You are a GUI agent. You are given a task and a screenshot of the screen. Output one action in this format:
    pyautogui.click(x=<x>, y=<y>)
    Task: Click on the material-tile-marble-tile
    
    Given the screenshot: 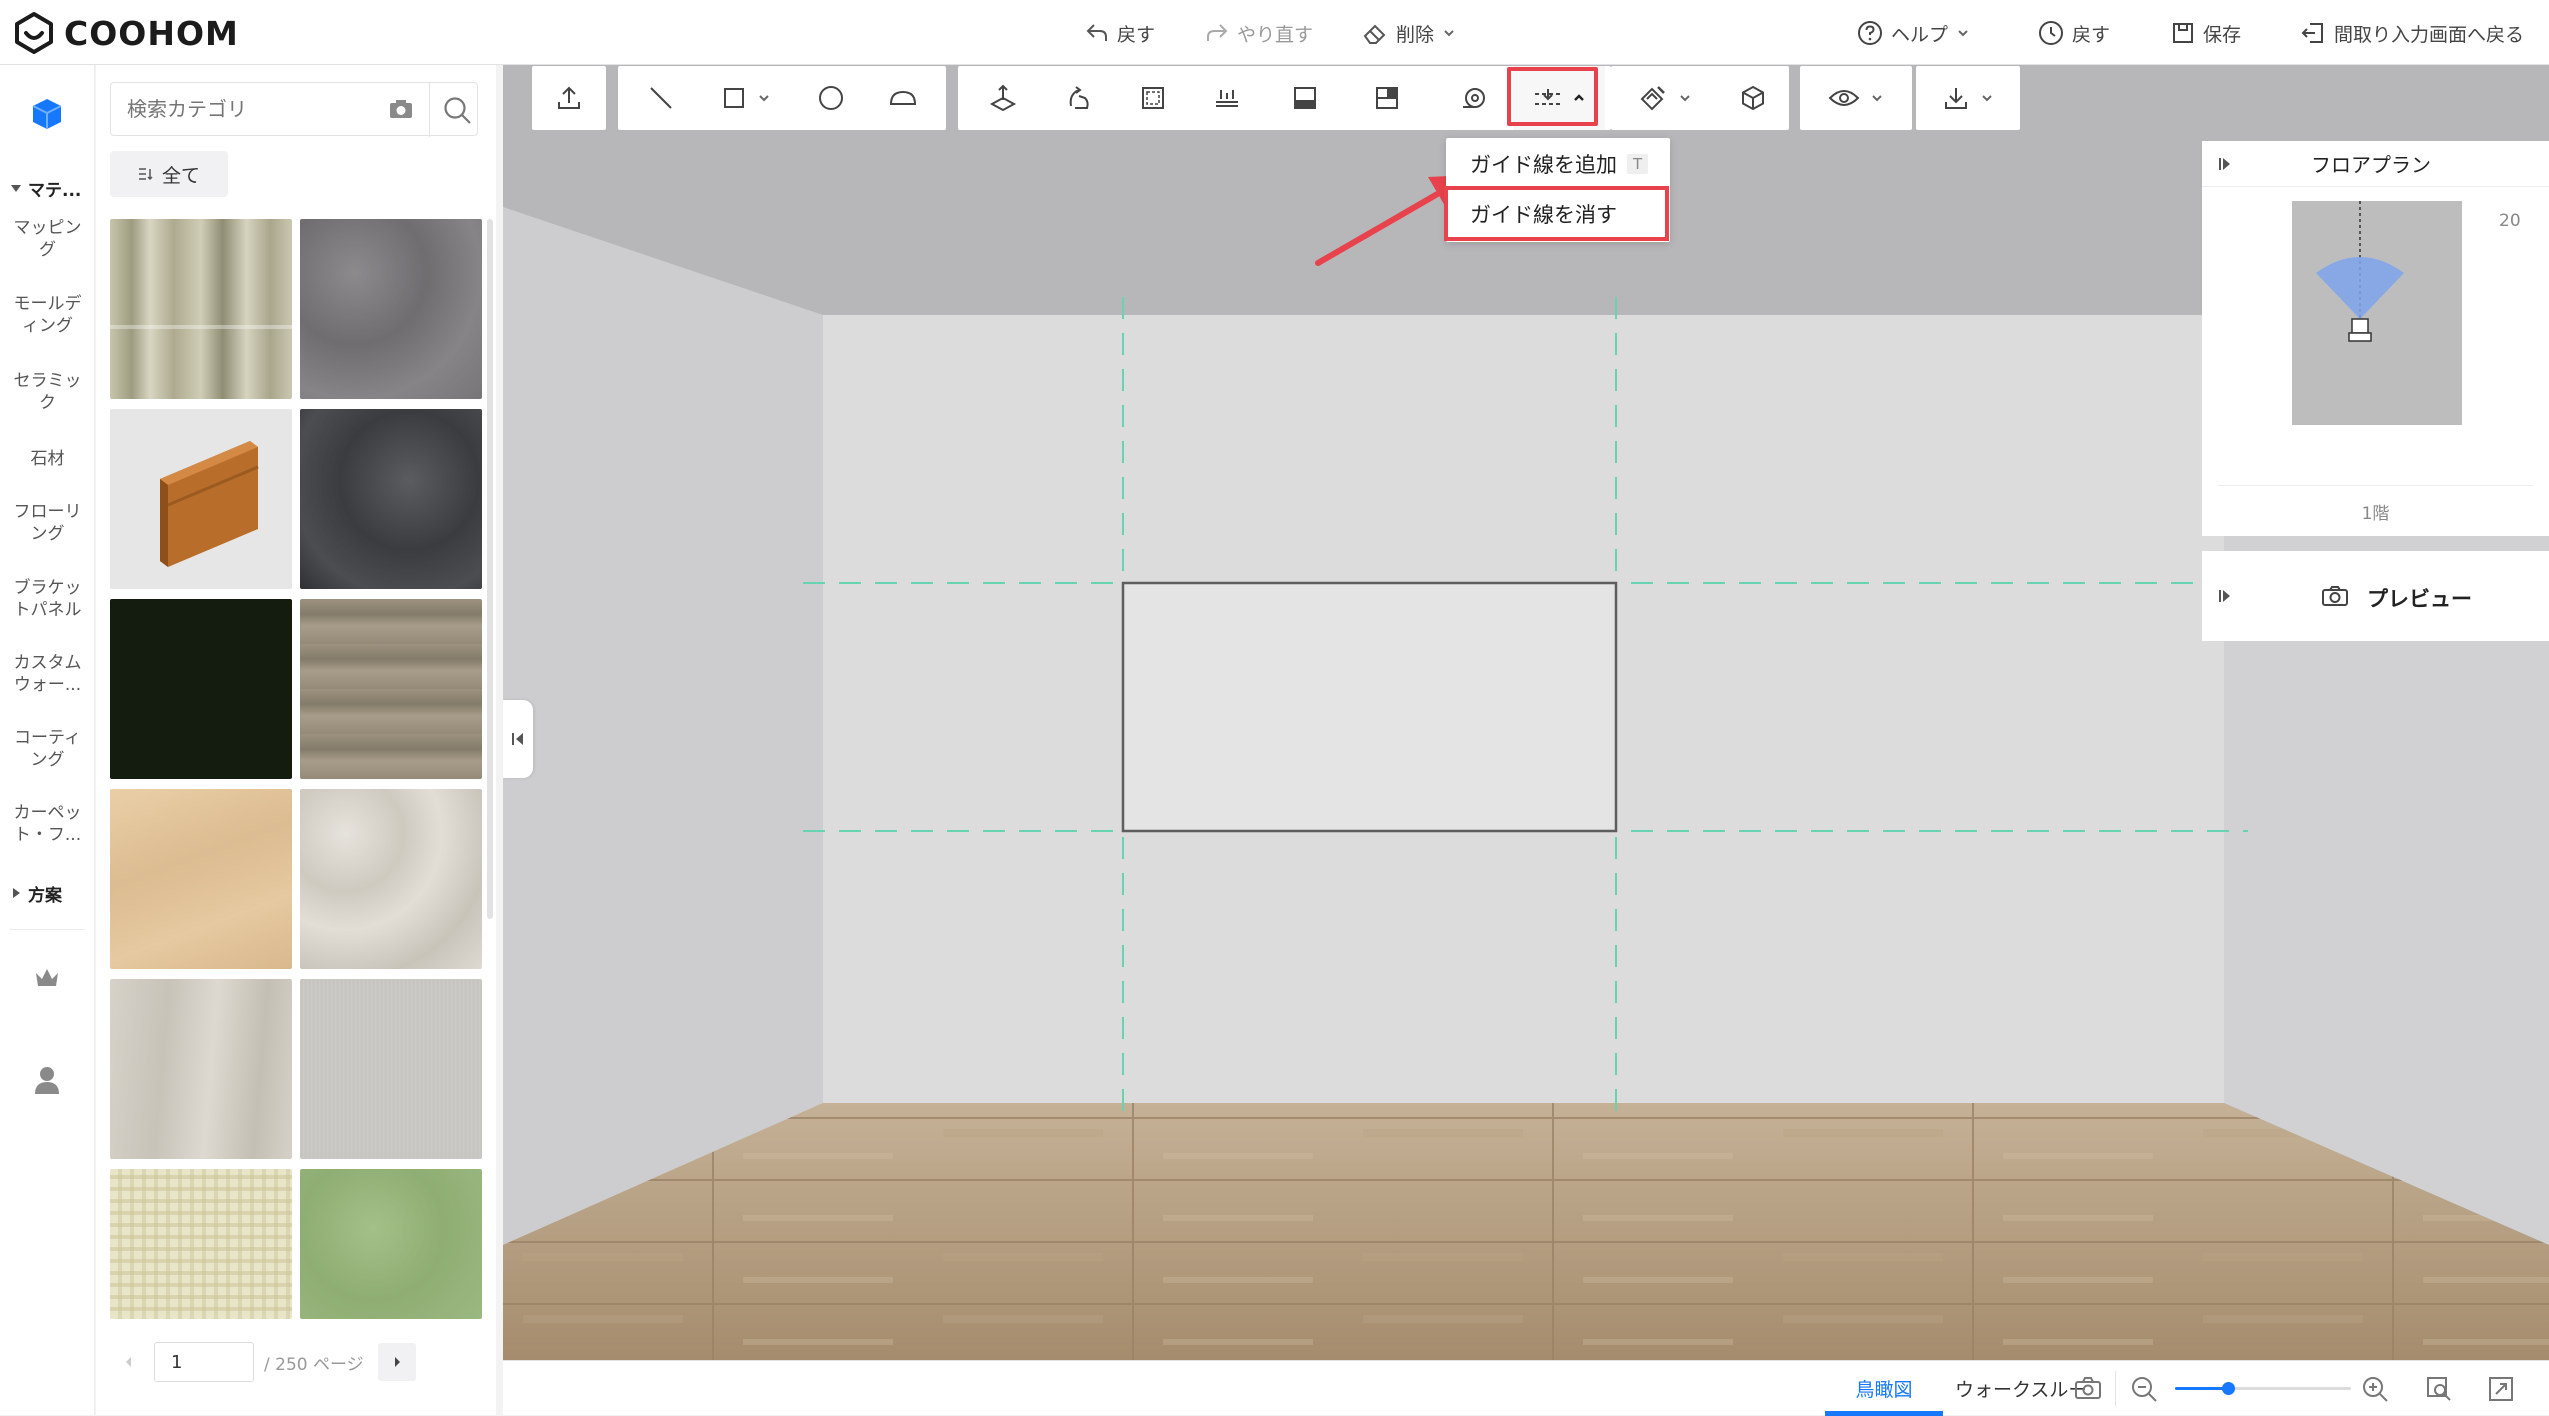 What is the action you would take?
    pyautogui.click(x=391, y=879)
    